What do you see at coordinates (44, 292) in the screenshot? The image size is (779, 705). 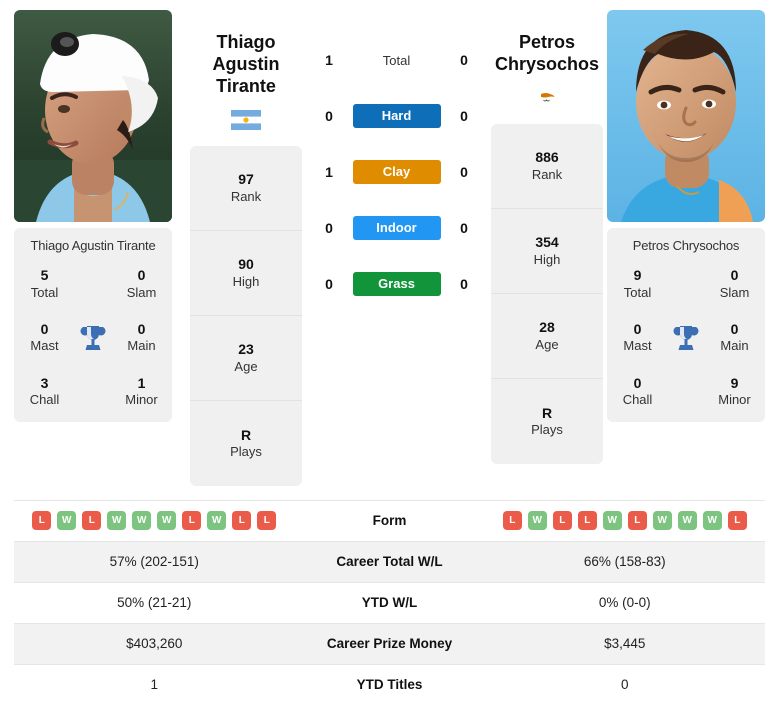 I see `left-titles-total-label: Total` at bounding box center [44, 292].